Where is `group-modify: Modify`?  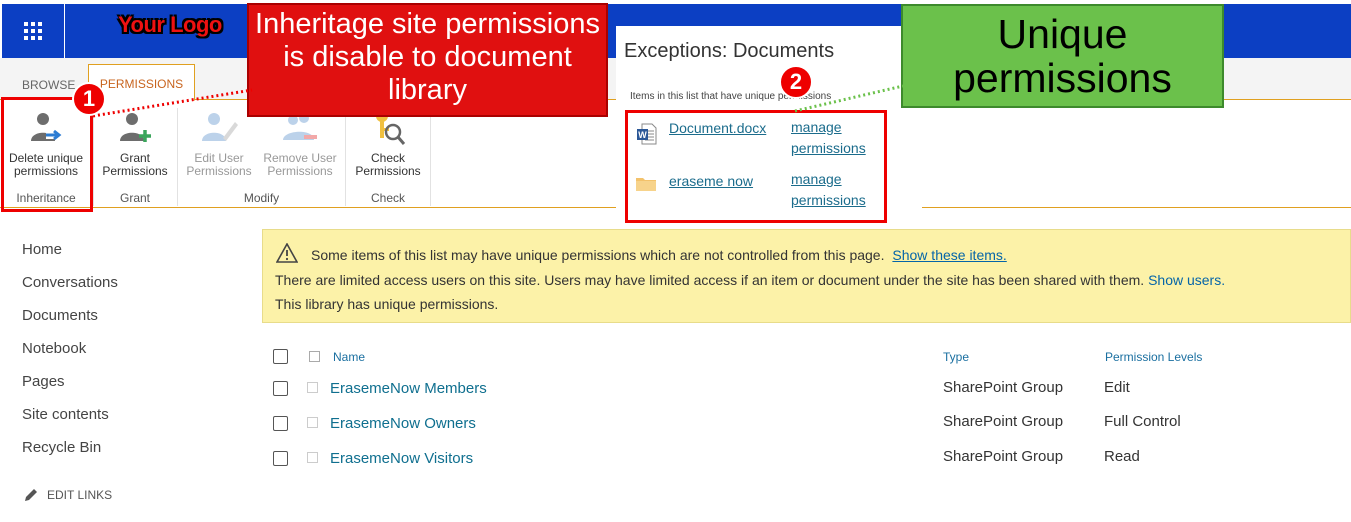 group-modify: Modify is located at coordinates (261, 198).